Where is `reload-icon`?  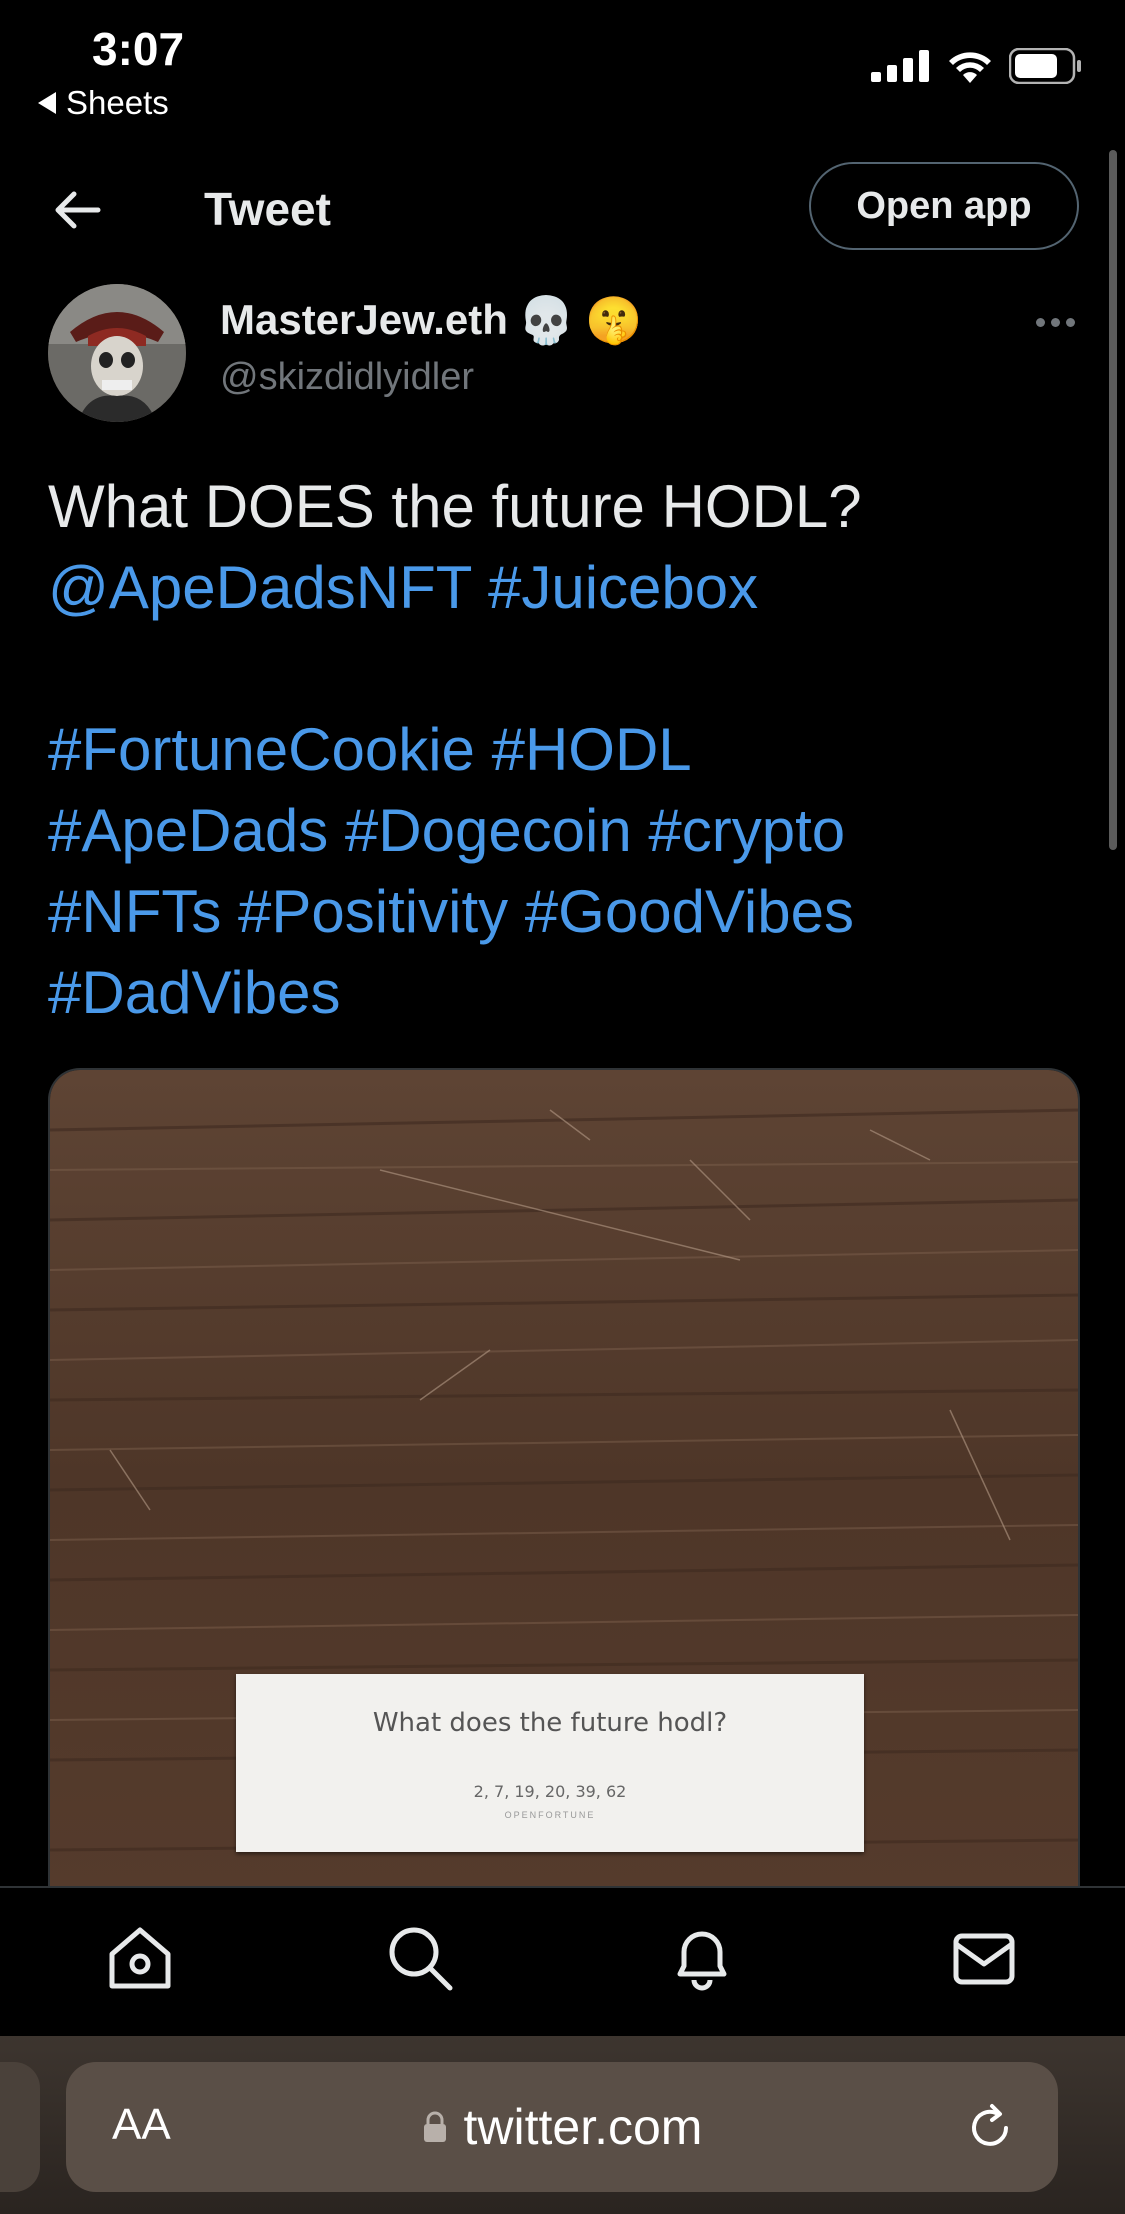
reload-icon is located at coordinates (990, 2128).